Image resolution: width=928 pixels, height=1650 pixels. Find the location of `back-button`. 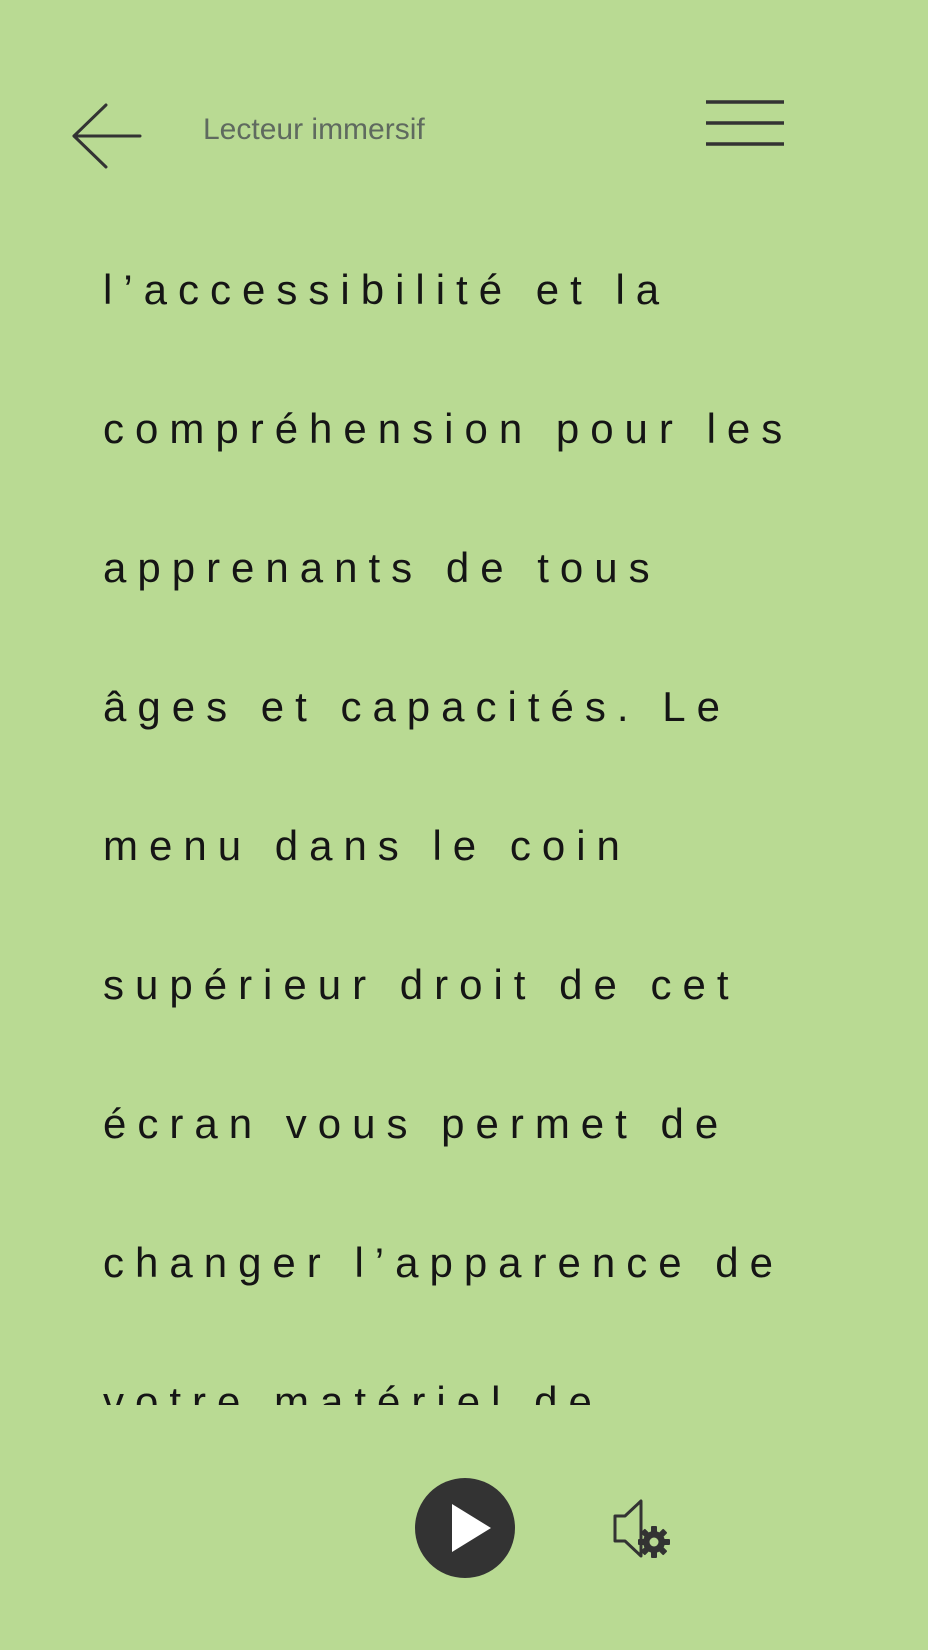

back-button is located at coordinates (104, 136).